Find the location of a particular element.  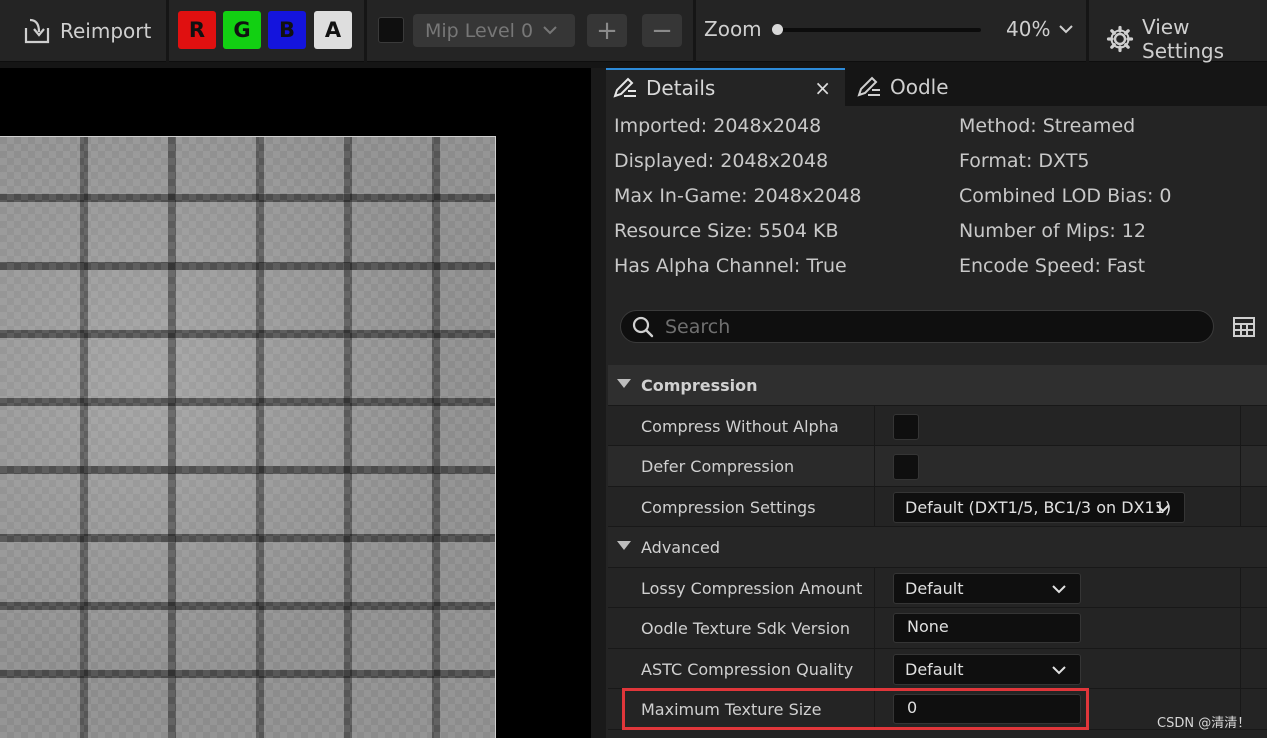

property-label: Compression Settings is located at coordinates (728, 507).